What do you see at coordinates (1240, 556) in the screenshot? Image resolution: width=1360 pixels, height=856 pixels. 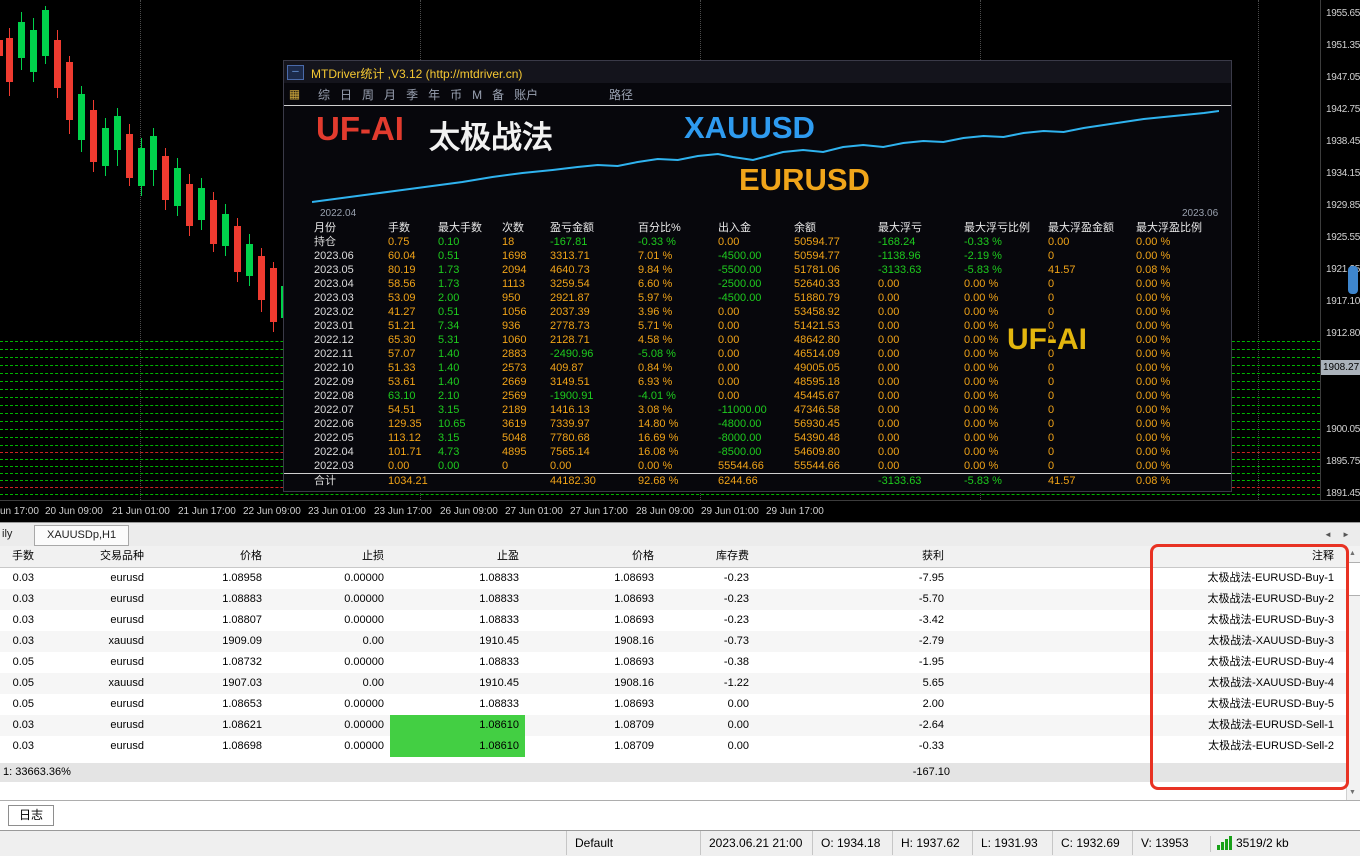 I see `orders-column-header: 注释` at bounding box center [1240, 556].